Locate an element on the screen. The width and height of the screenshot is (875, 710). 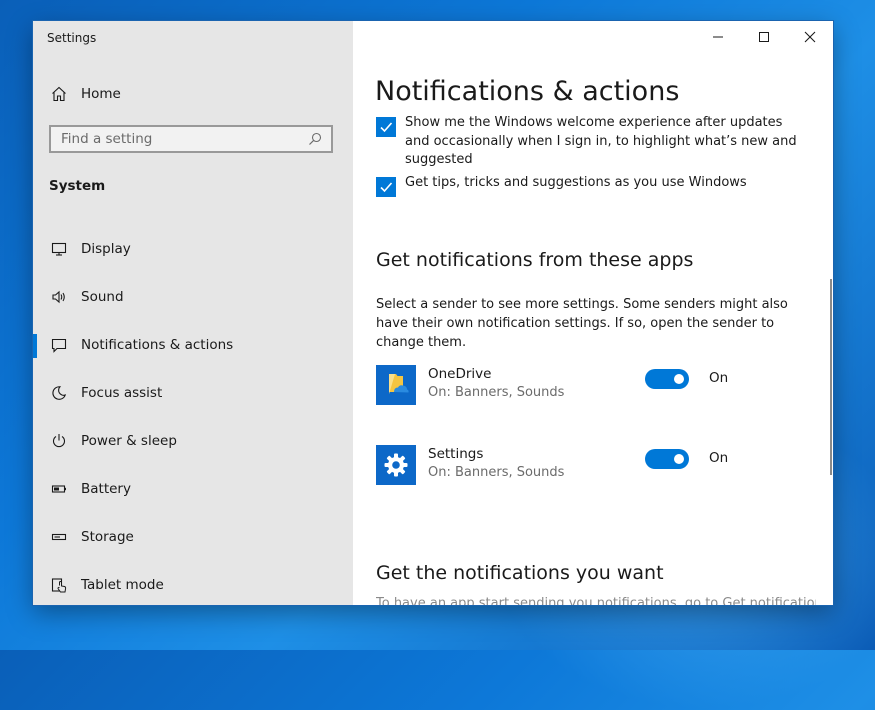
maximize-button is located at coordinates (764, 37).